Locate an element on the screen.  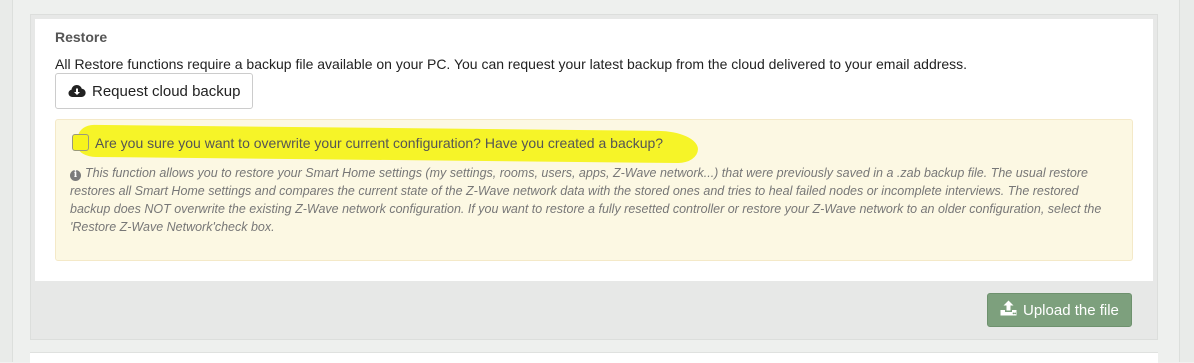
next-panel-edge is located at coordinates (594, 357).